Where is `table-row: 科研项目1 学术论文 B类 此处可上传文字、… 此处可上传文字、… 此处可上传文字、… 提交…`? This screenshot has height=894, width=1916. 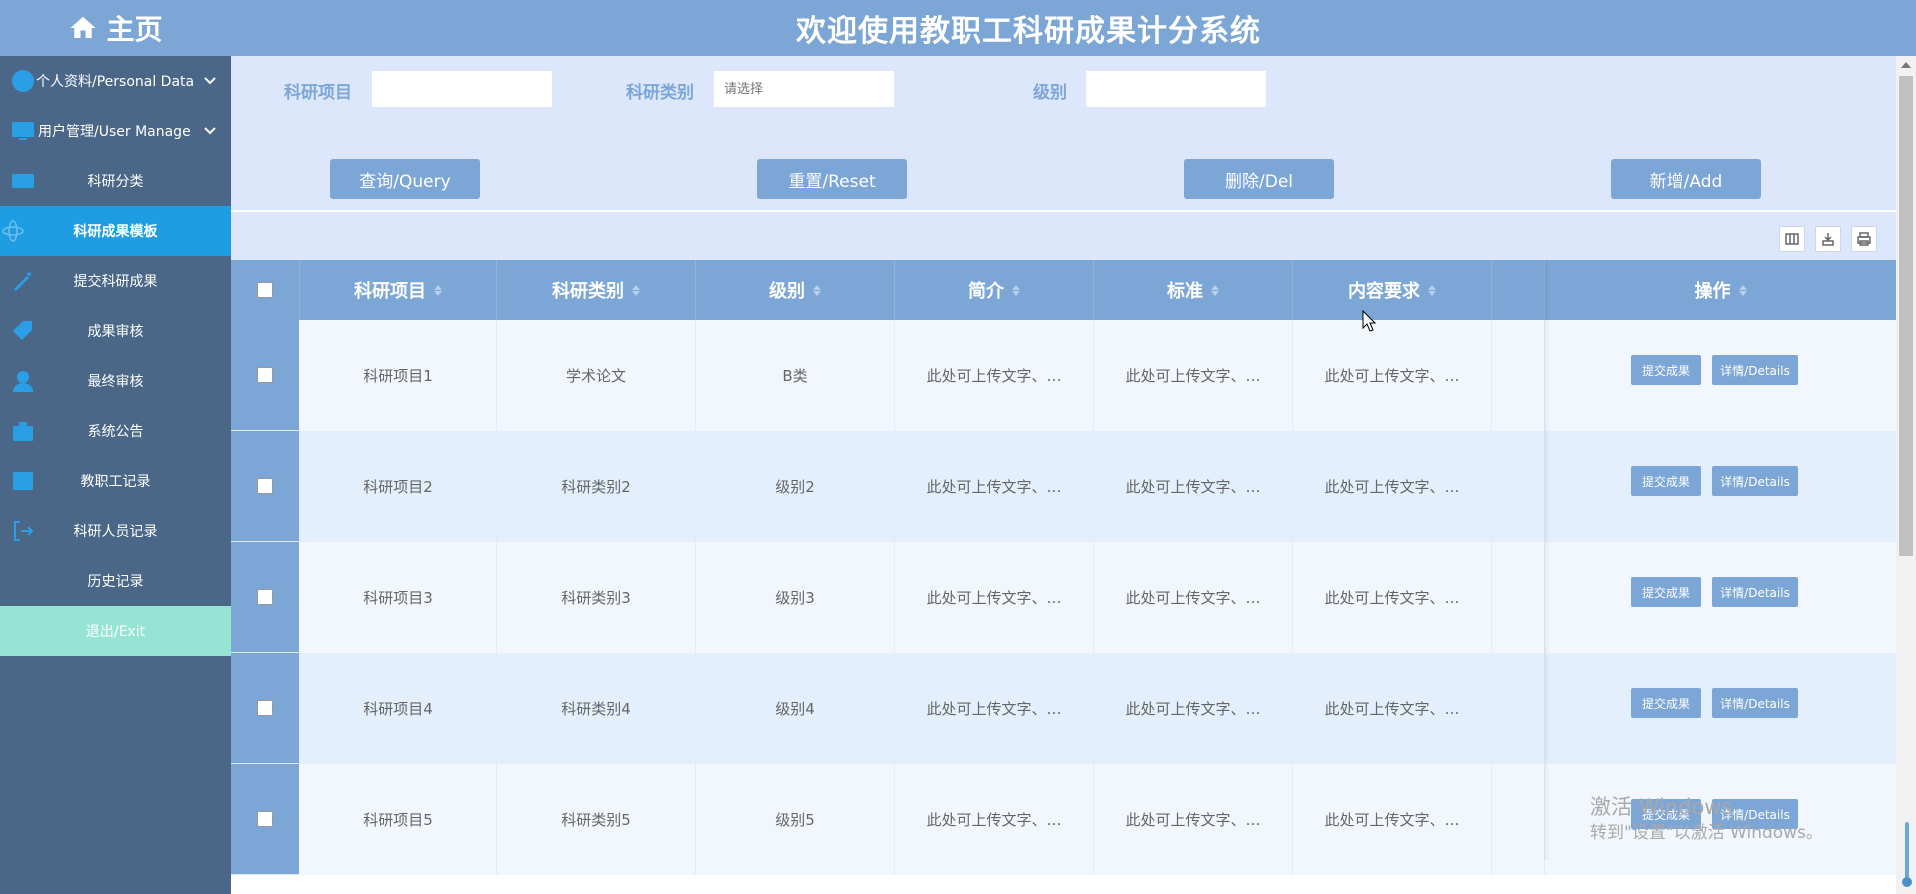
table-row: 科研项目1 学术论文 B类 此处可上传文字、… 此处可上传文字、… 此处可上传文字、… 提交… is located at coordinates (1063, 375).